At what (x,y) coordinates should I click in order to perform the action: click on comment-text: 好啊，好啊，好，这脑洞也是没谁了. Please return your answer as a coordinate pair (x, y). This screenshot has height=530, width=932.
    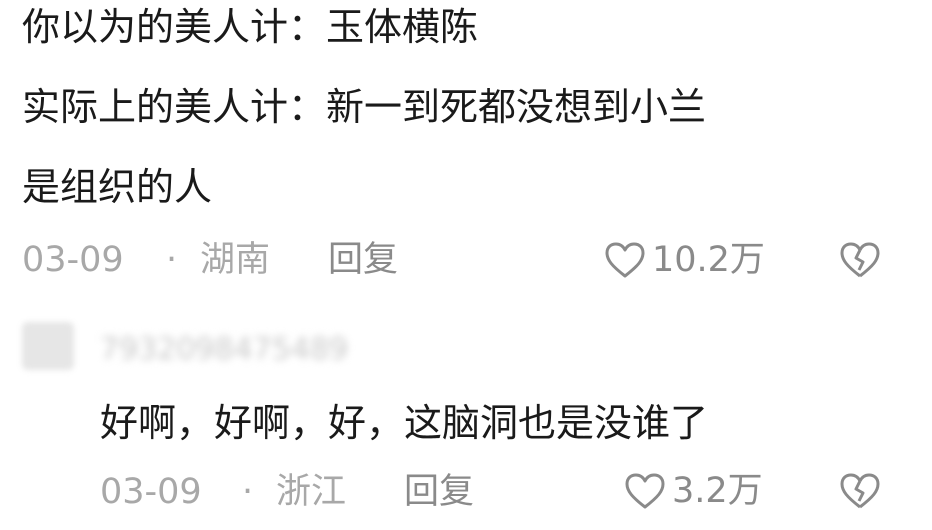
    Looking at the image, I should click on (404, 423).